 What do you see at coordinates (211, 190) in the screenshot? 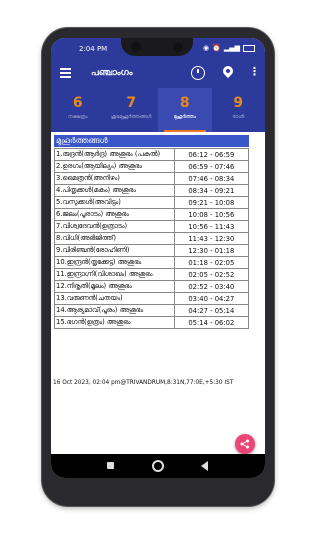
I see `muhurtham-time: 08:34 - 09:21` at bounding box center [211, 190].